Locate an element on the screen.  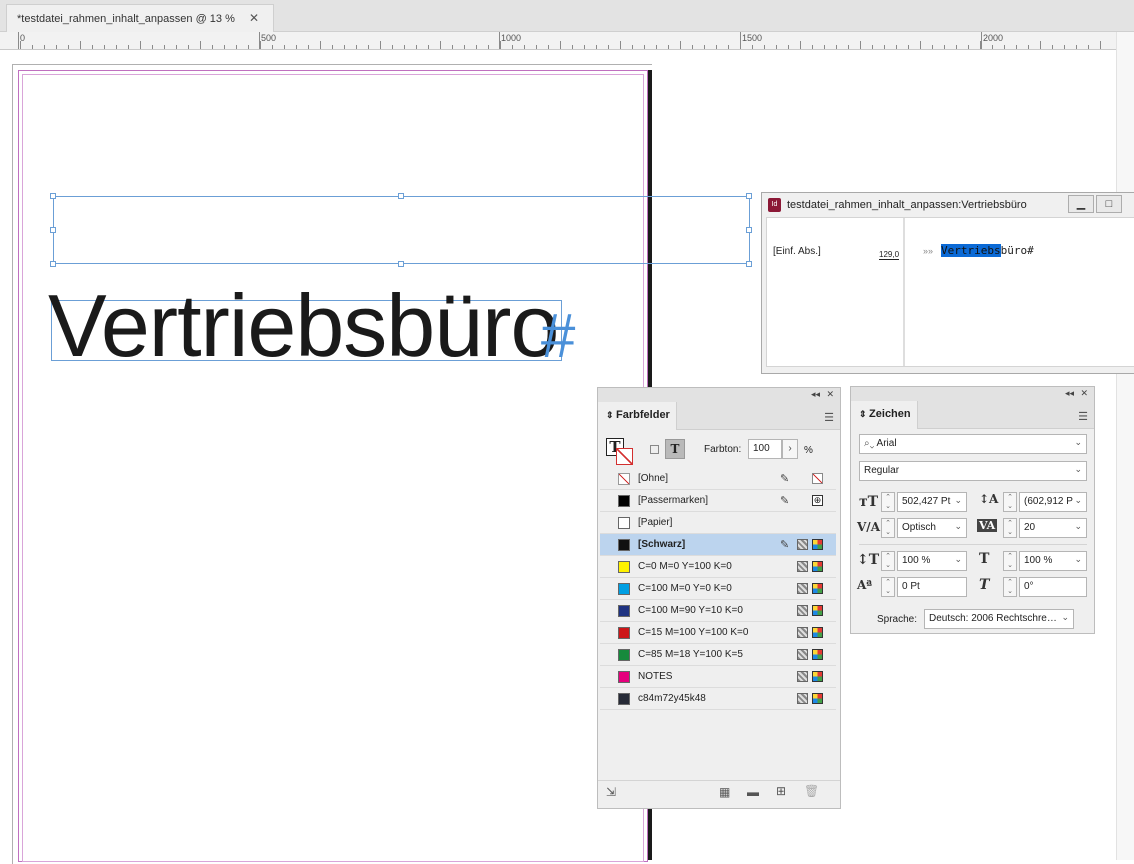
swatch-row: [Schwarz] ✎ is located at coordinates (718, 545).